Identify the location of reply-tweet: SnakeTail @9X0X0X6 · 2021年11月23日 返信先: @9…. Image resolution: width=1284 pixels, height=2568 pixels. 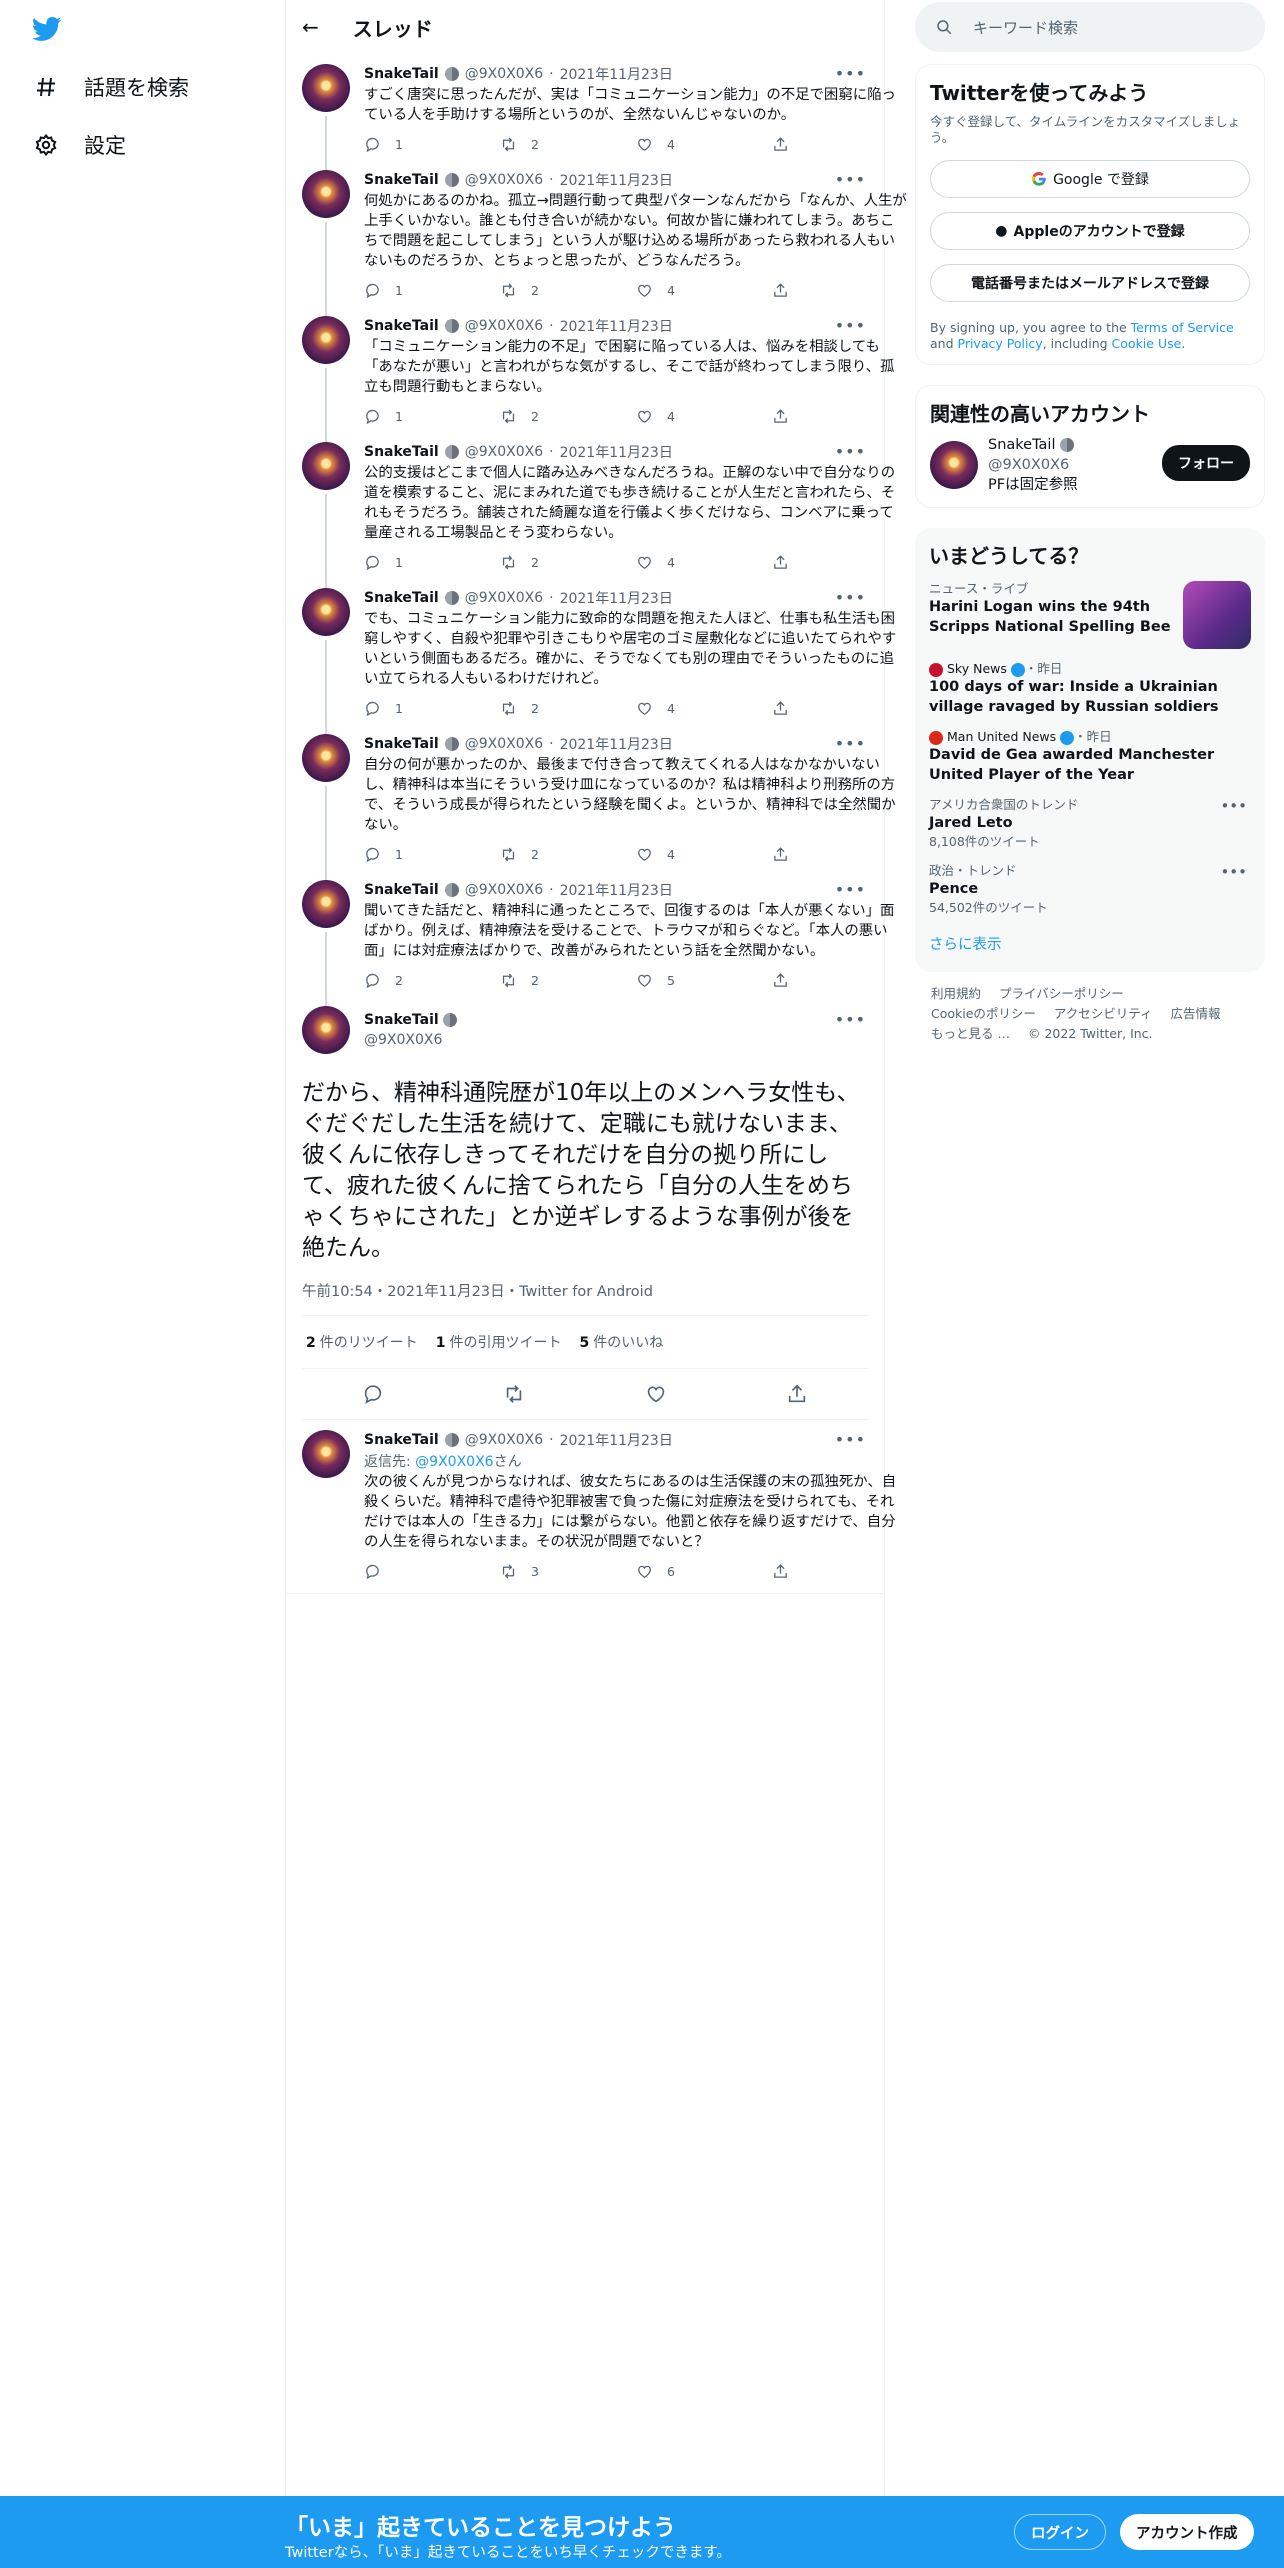
(591, 1507).